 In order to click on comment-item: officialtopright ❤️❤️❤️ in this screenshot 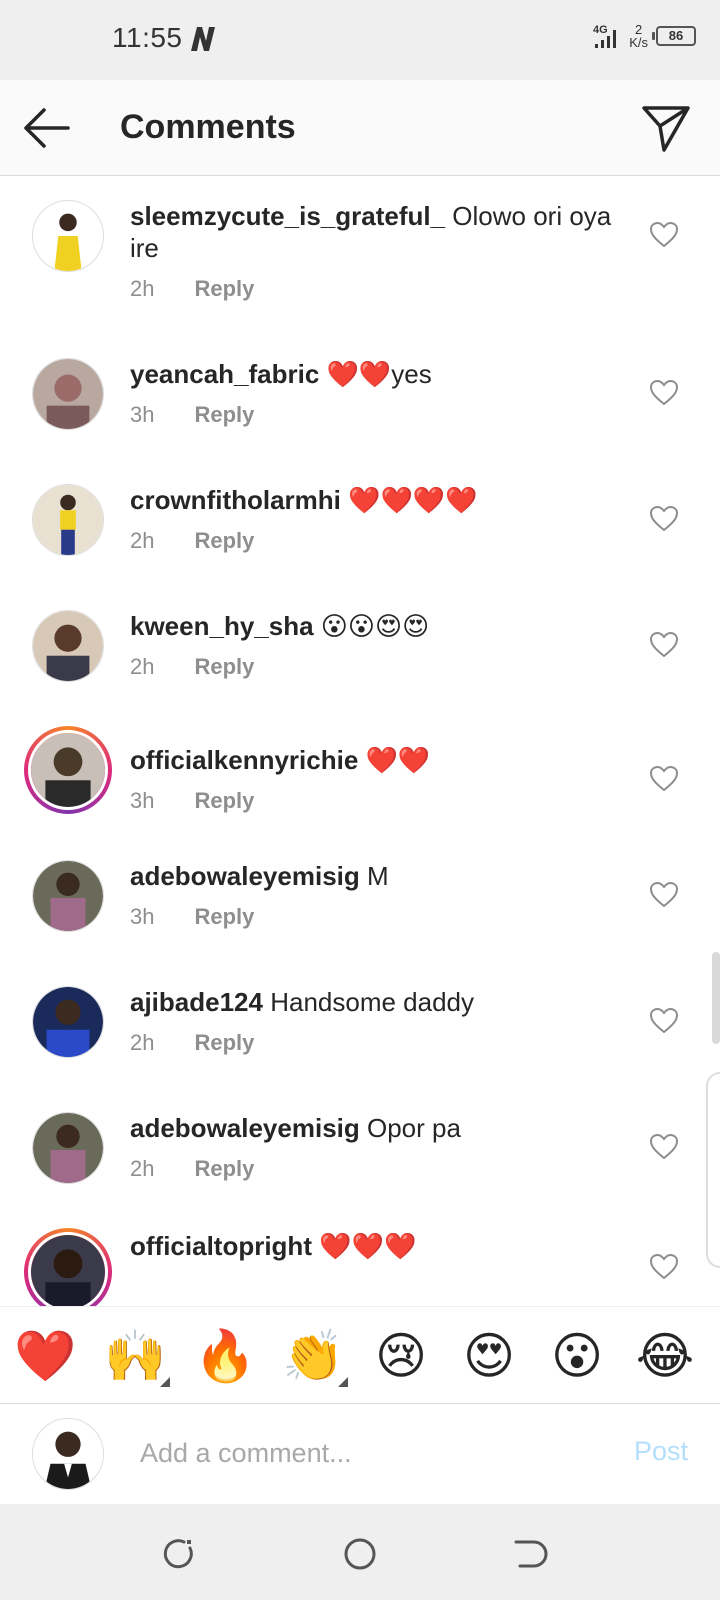, I will do `click(360, 1267)`.